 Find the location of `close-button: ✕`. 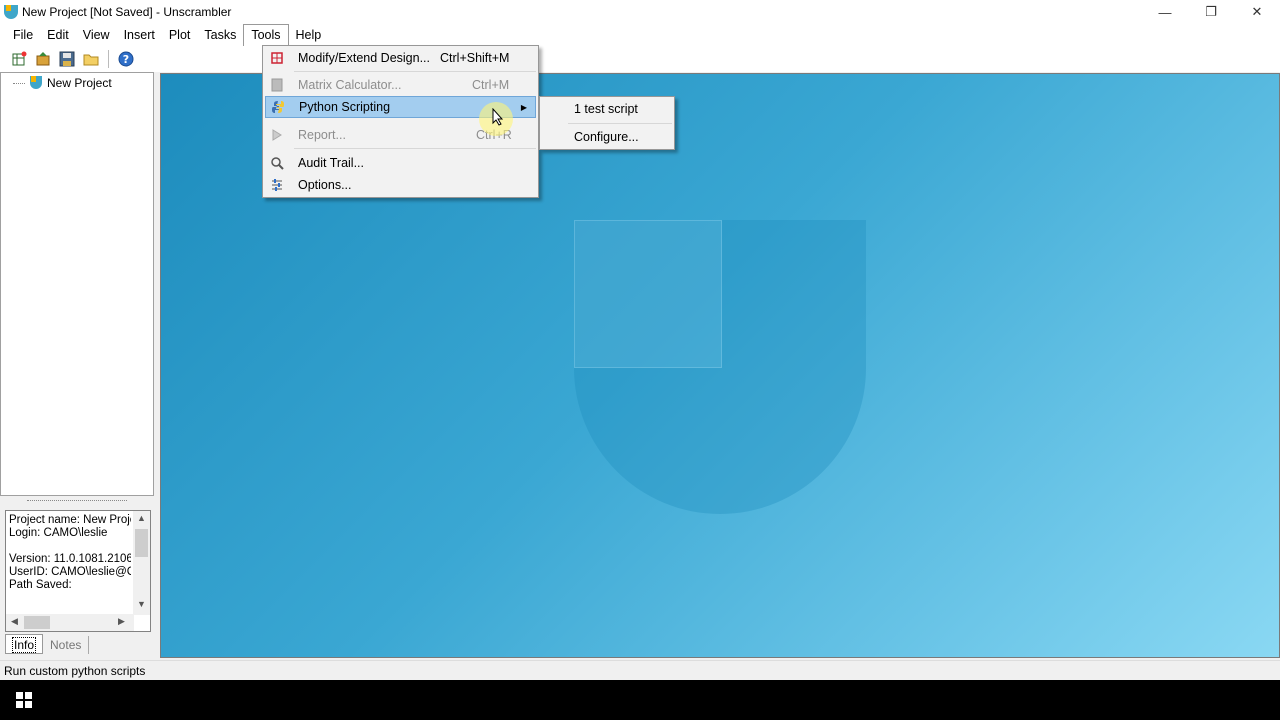

close-button: ✕ is located at coordinates (1257, 12).